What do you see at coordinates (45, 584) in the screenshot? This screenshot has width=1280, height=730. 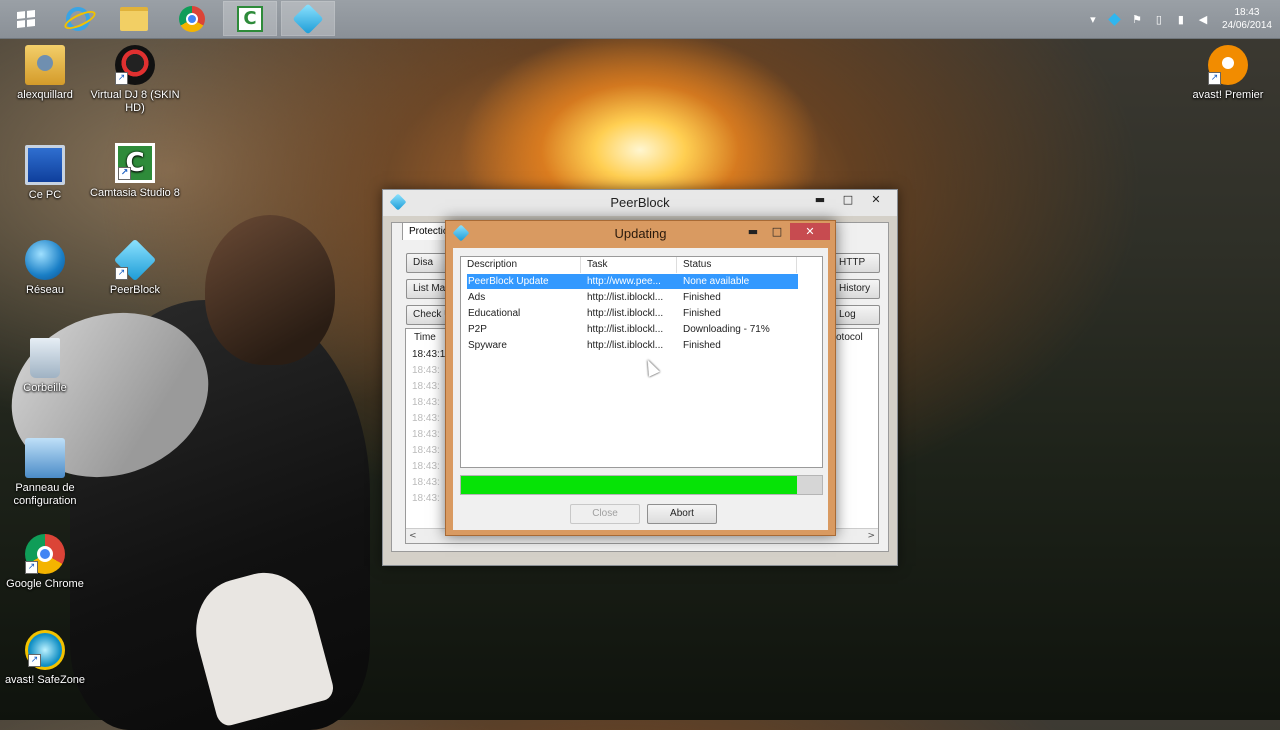 I see `desktop-icon-label: Google Chrome` at bounding box center [45, 584].